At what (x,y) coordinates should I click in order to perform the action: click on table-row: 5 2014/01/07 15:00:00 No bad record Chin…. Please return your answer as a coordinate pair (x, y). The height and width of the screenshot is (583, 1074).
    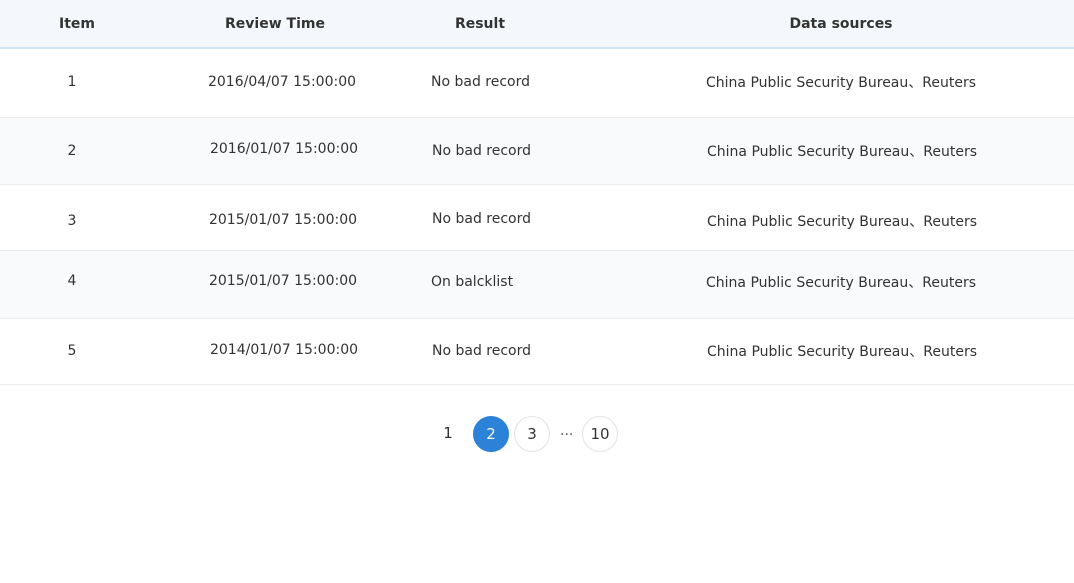
    Looking at the image, I should click on (537, 352).